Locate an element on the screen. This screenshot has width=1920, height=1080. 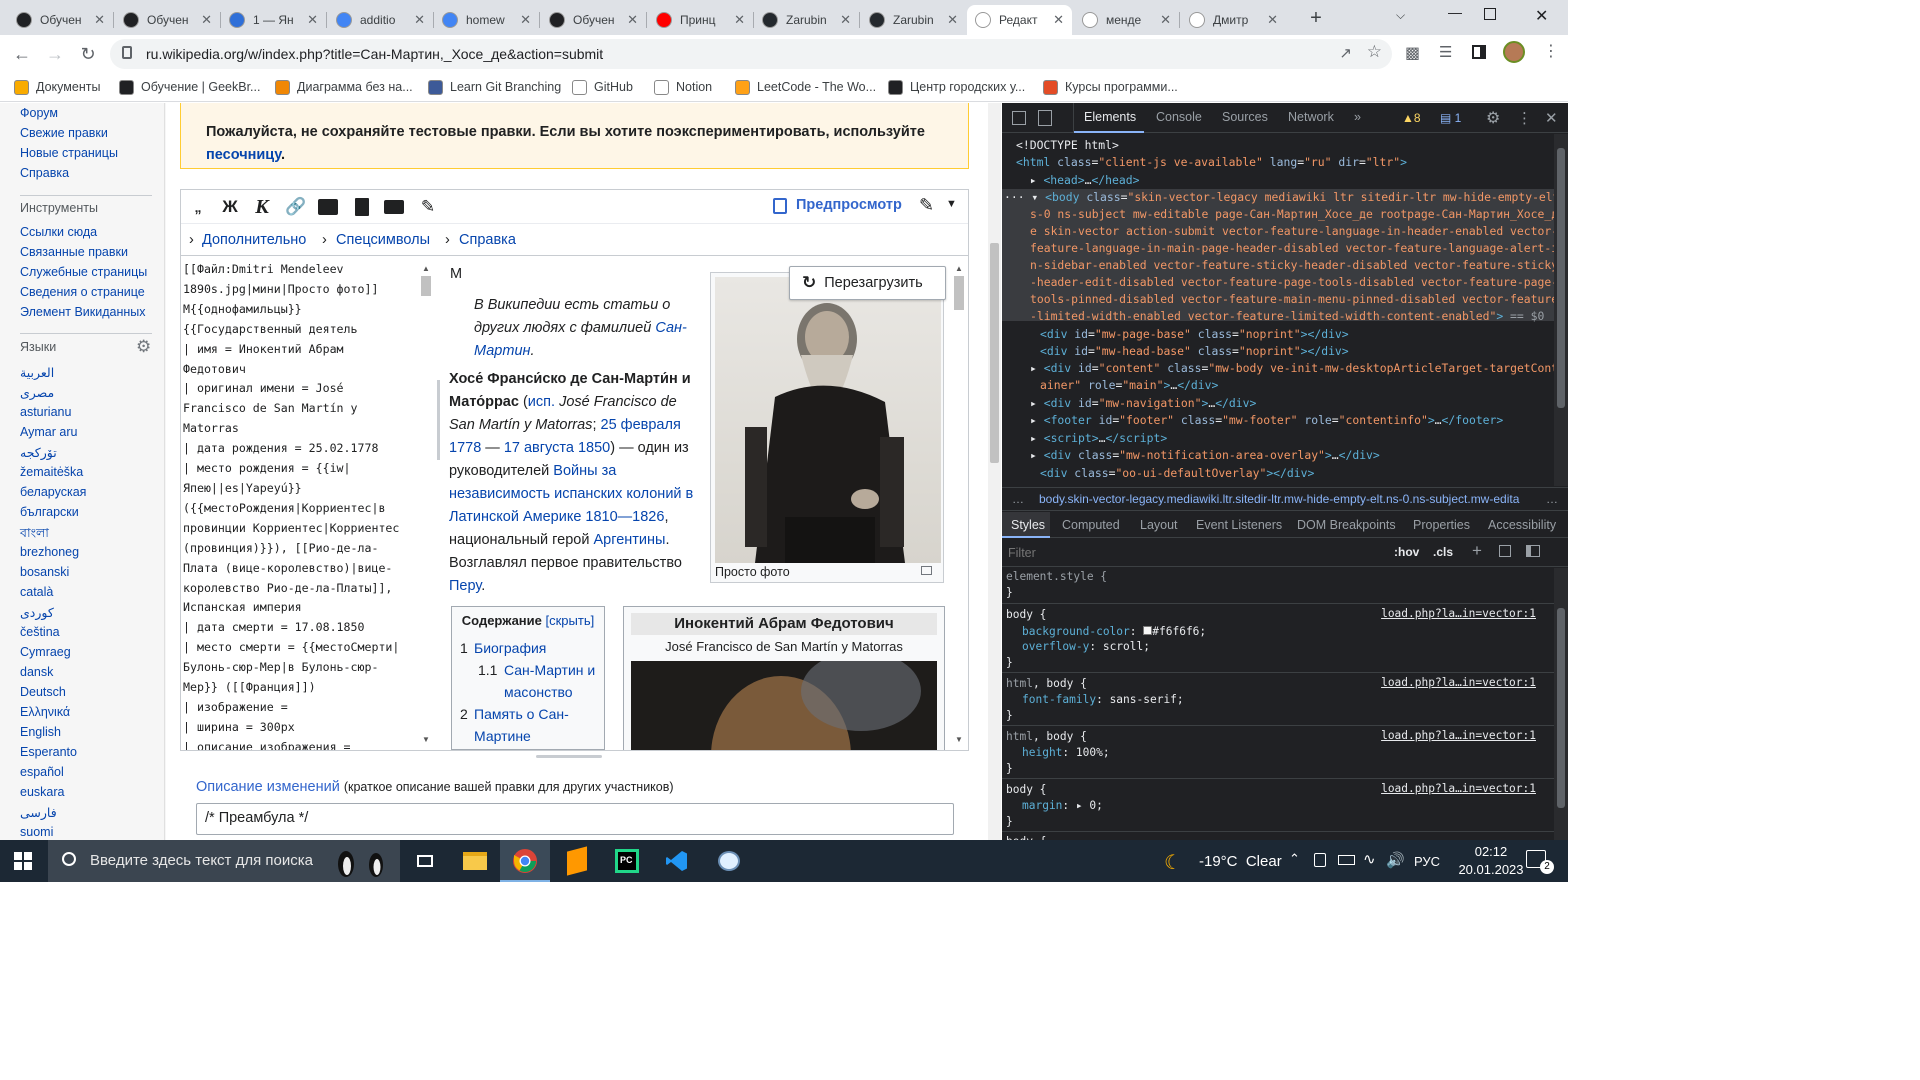
browser-tab: Принц ✕ is located at coordinates (700, 20).